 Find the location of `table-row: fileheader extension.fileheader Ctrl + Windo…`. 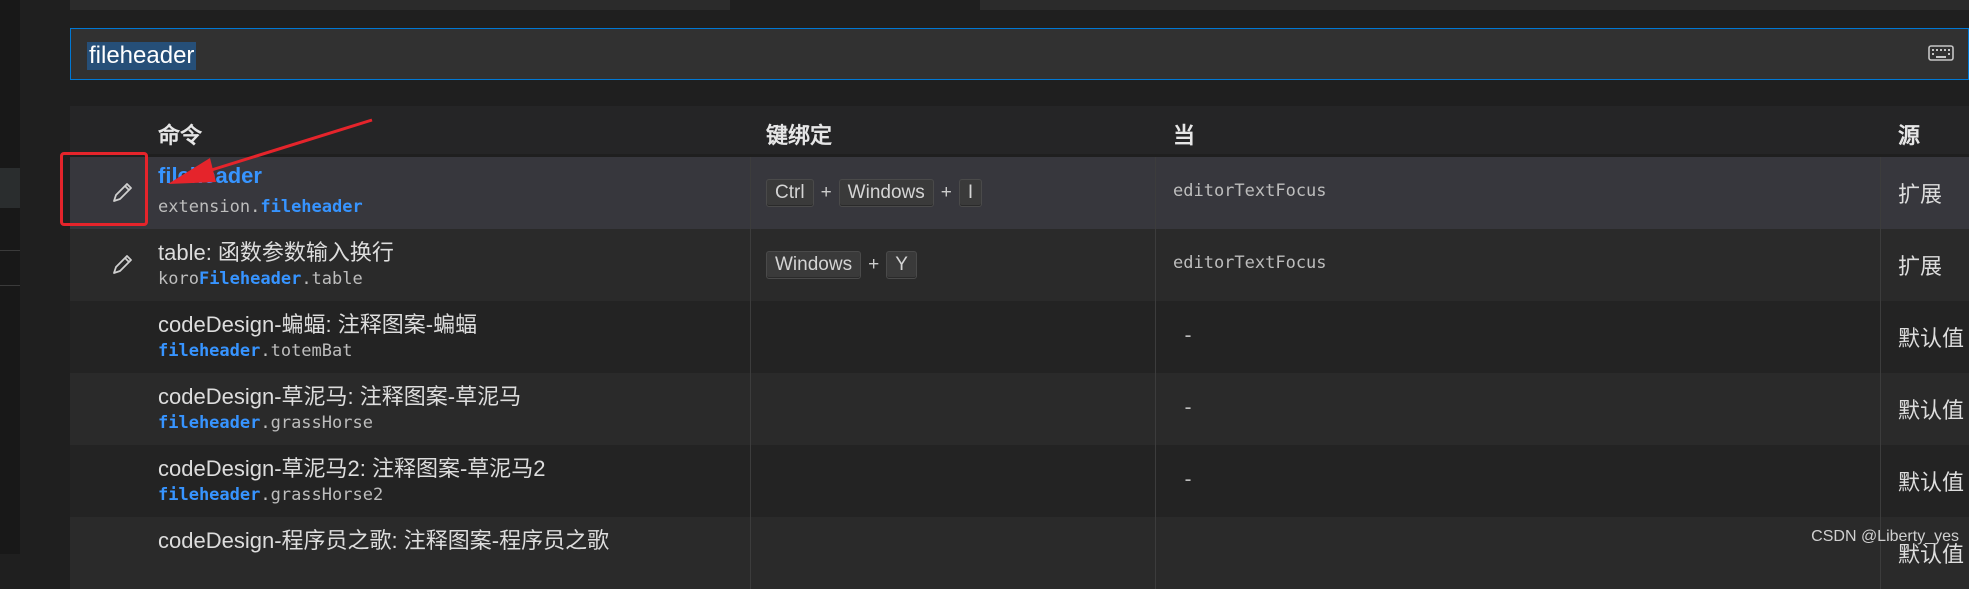

table-row: fileheader extension.fileheader Ctrl + Windo… is located at coordinates (1019, 193).